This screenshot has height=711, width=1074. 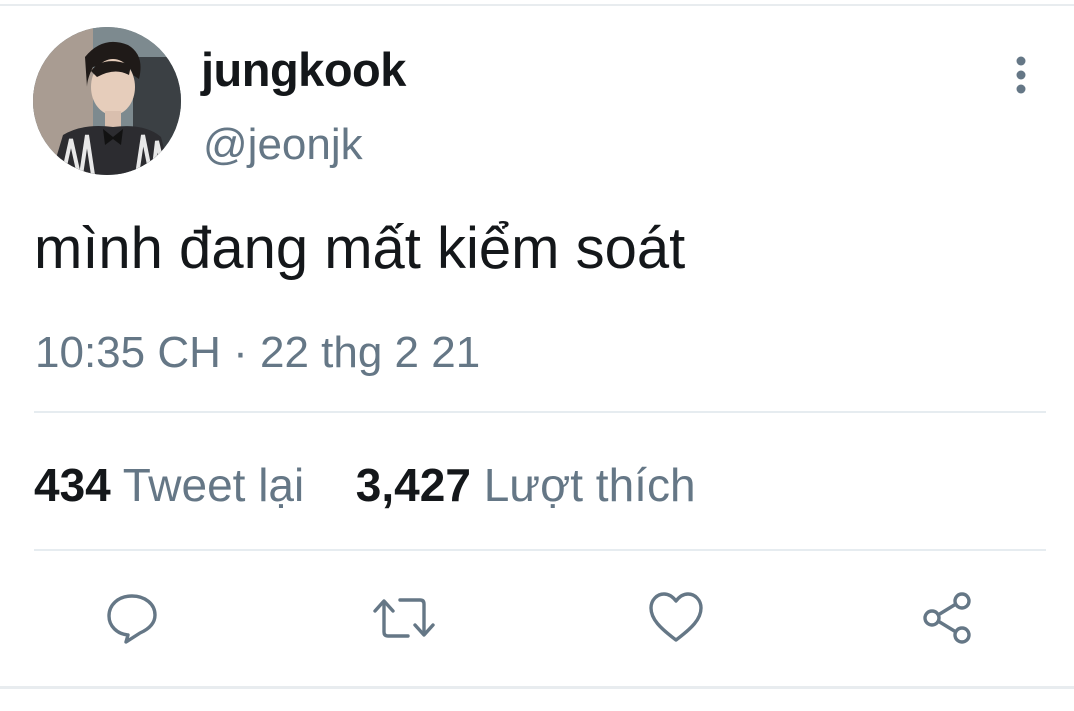 I want to click on tweet-stats: 434 Tweet lại 3,427 Lượt thích, so click(x=365, y=485).